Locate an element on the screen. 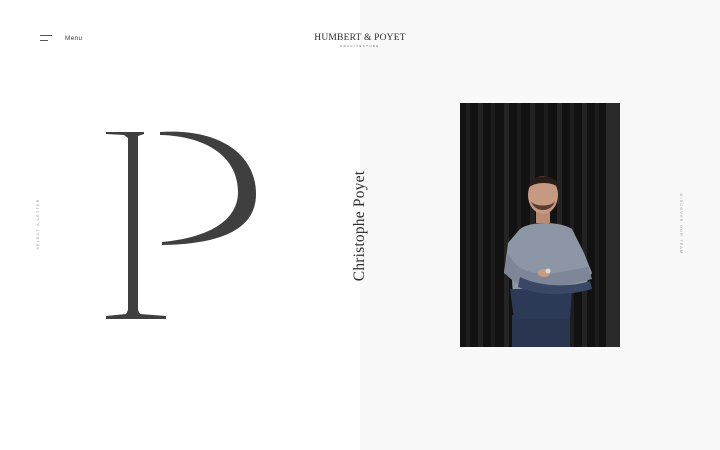 Image resolution: width=720 pixels, height=450 pixels. menu-label: Menu is located at coordinates (74, 38).